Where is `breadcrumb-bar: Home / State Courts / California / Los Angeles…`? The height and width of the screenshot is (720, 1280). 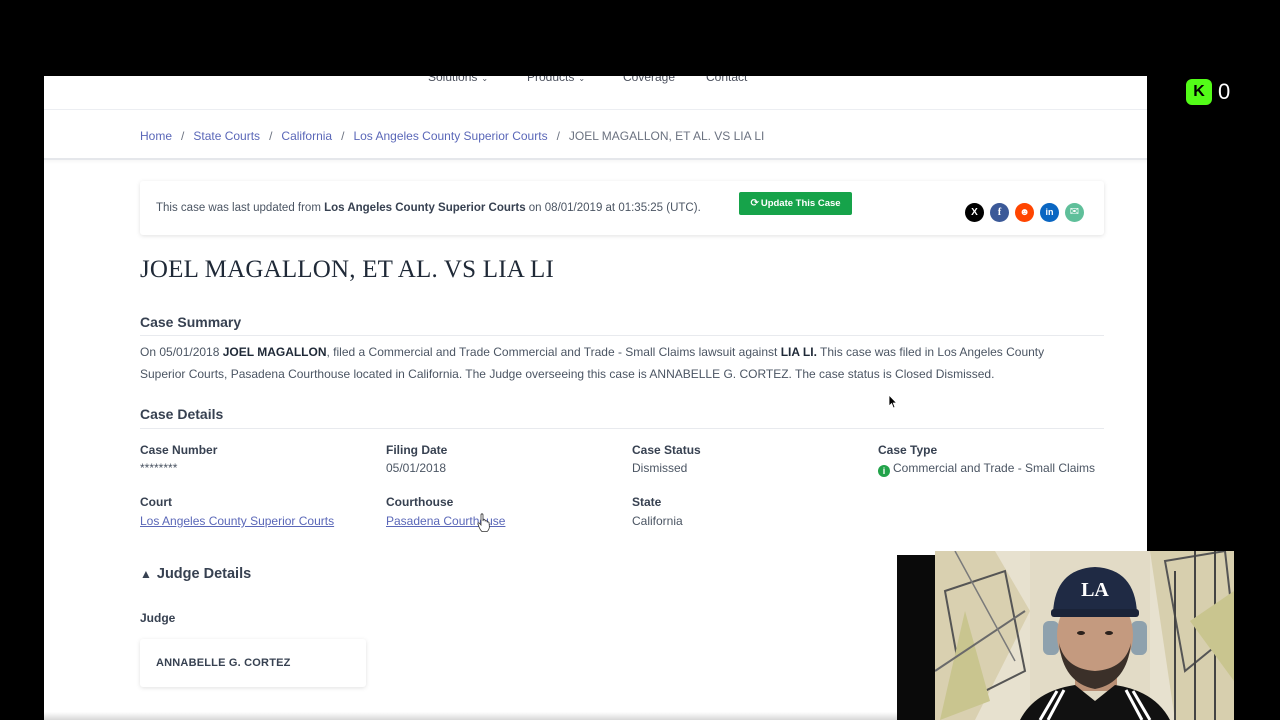 breadcrumb-bar: Home / State Courts / California / Los Angeles… is located at coordinates (595, 135).